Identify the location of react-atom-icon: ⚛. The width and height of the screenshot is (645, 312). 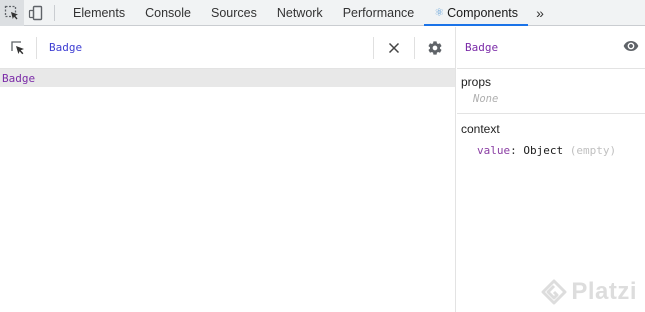
(439, 13).